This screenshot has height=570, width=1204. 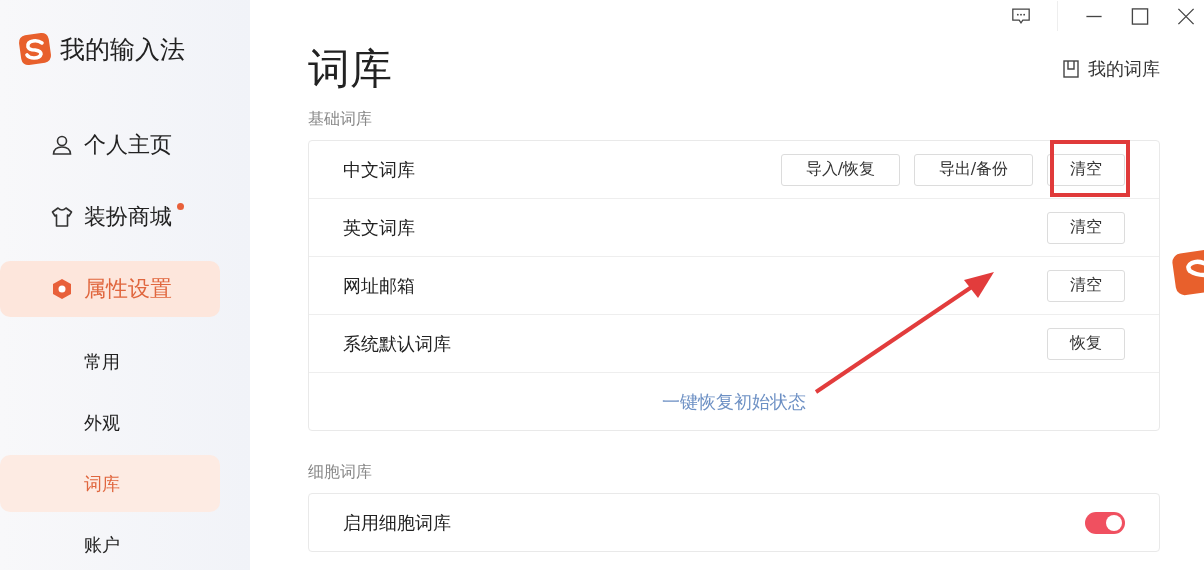 I want to click on person-icon, so click(x=62, y=145).